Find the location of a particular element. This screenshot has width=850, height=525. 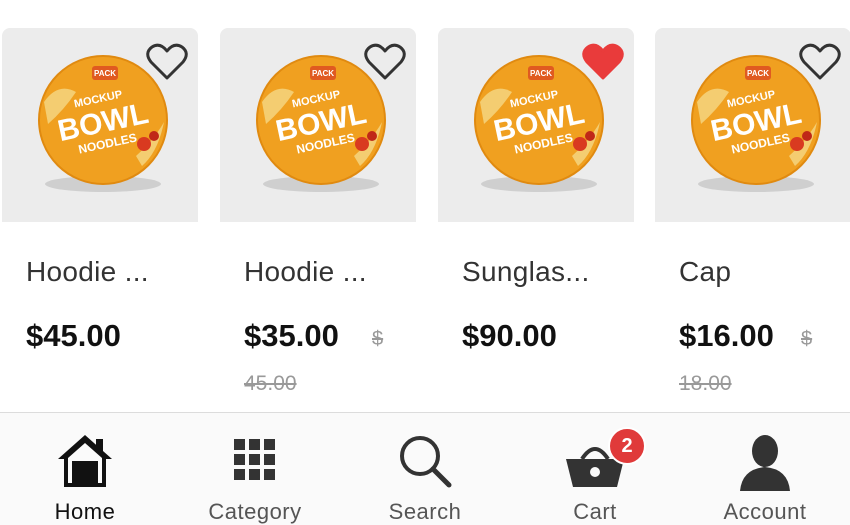

tab-category: Category is located at coordinates (255, 469).